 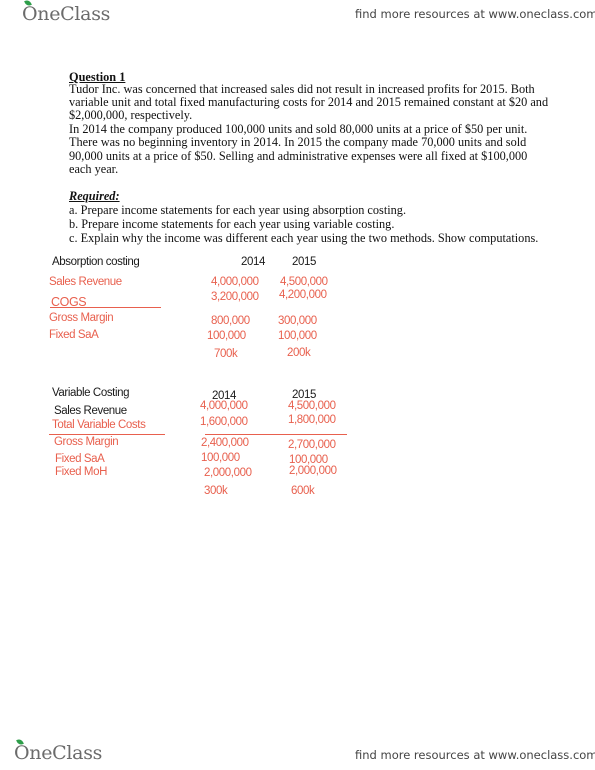 I want to click on absorption-row-2014: 800,000, so click(x=230, y=321).